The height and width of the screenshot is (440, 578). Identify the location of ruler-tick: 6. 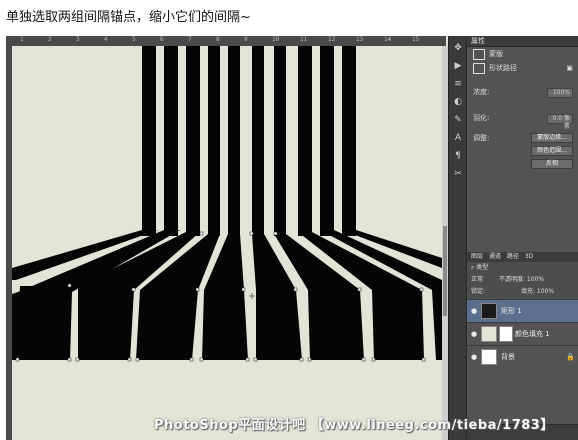
(162, 39).